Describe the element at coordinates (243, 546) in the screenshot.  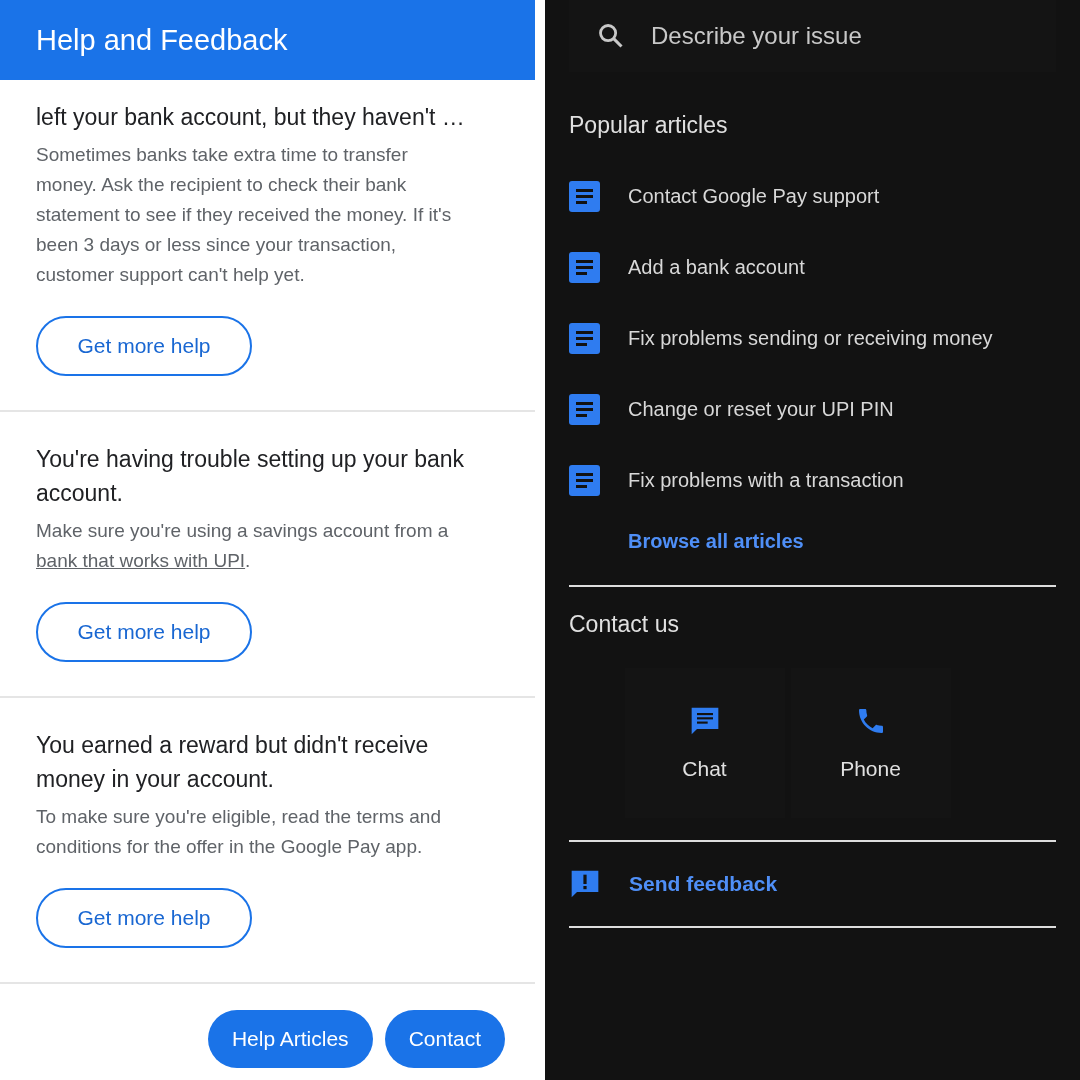
I see `issue-description: Make sure you're using a savings account from a bank that works with UPI.` at that location.